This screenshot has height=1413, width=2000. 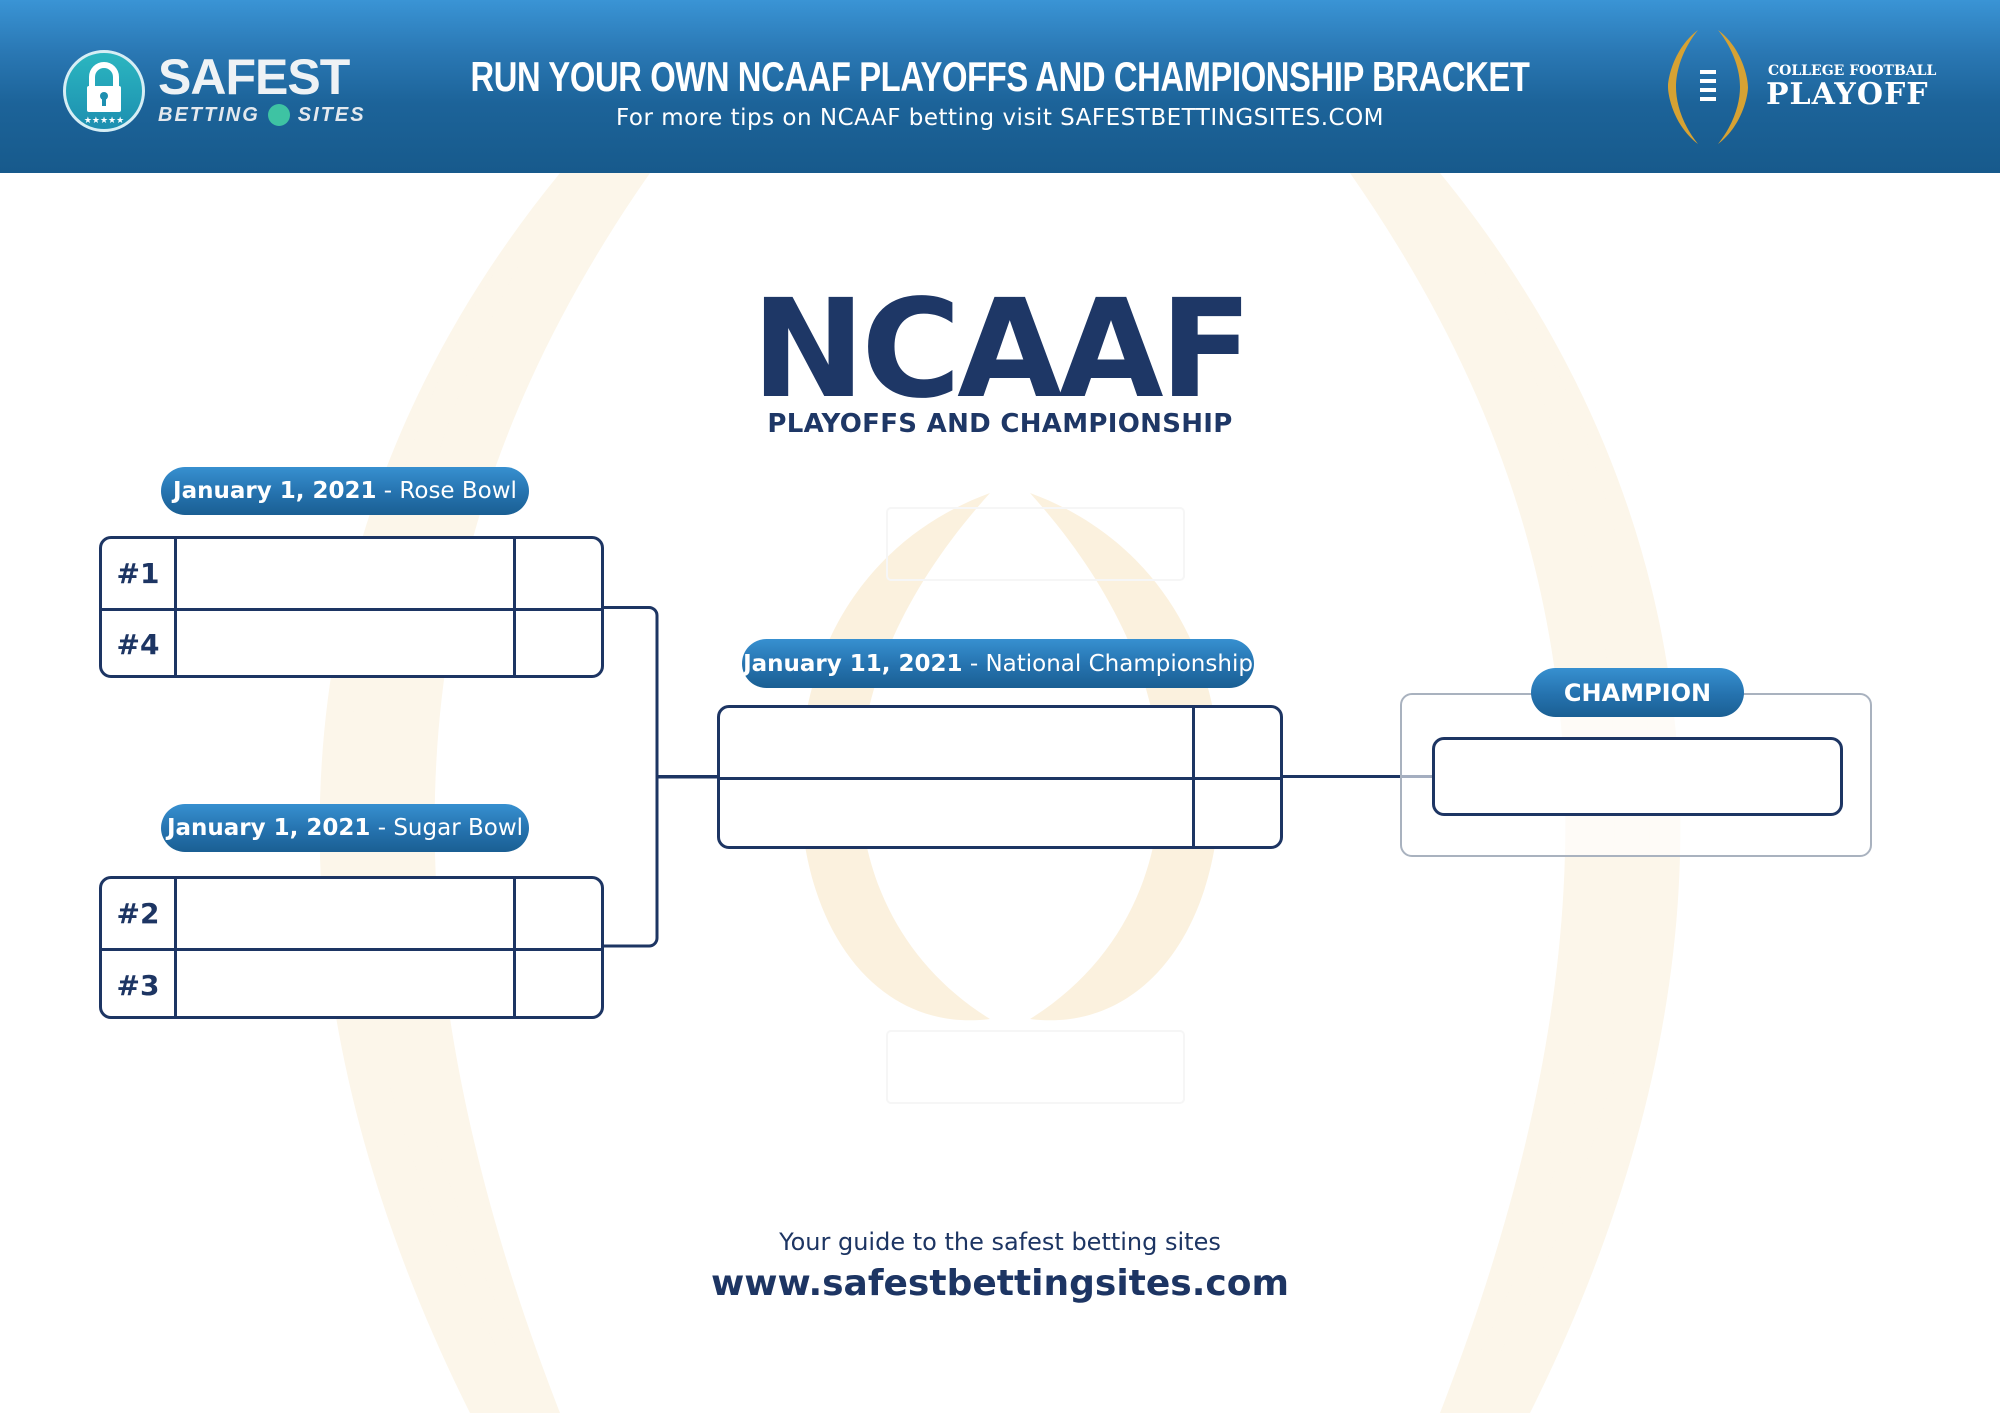 What do you see at coordinates (446, 491) in the screenshot?
I see `semifinal-1-bowl: - Rose Bowl` at bounding box center [446, 491].